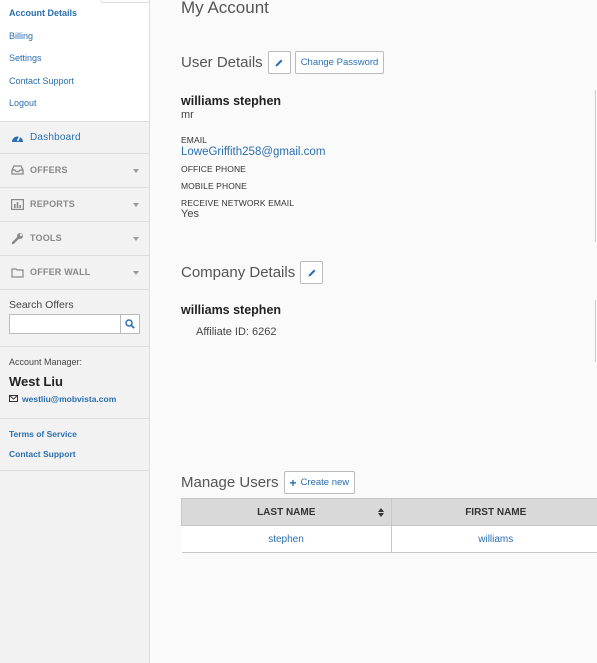 The width and height of the screenshot is (597, 663). I want to click on search-icon, so click(130, 324).